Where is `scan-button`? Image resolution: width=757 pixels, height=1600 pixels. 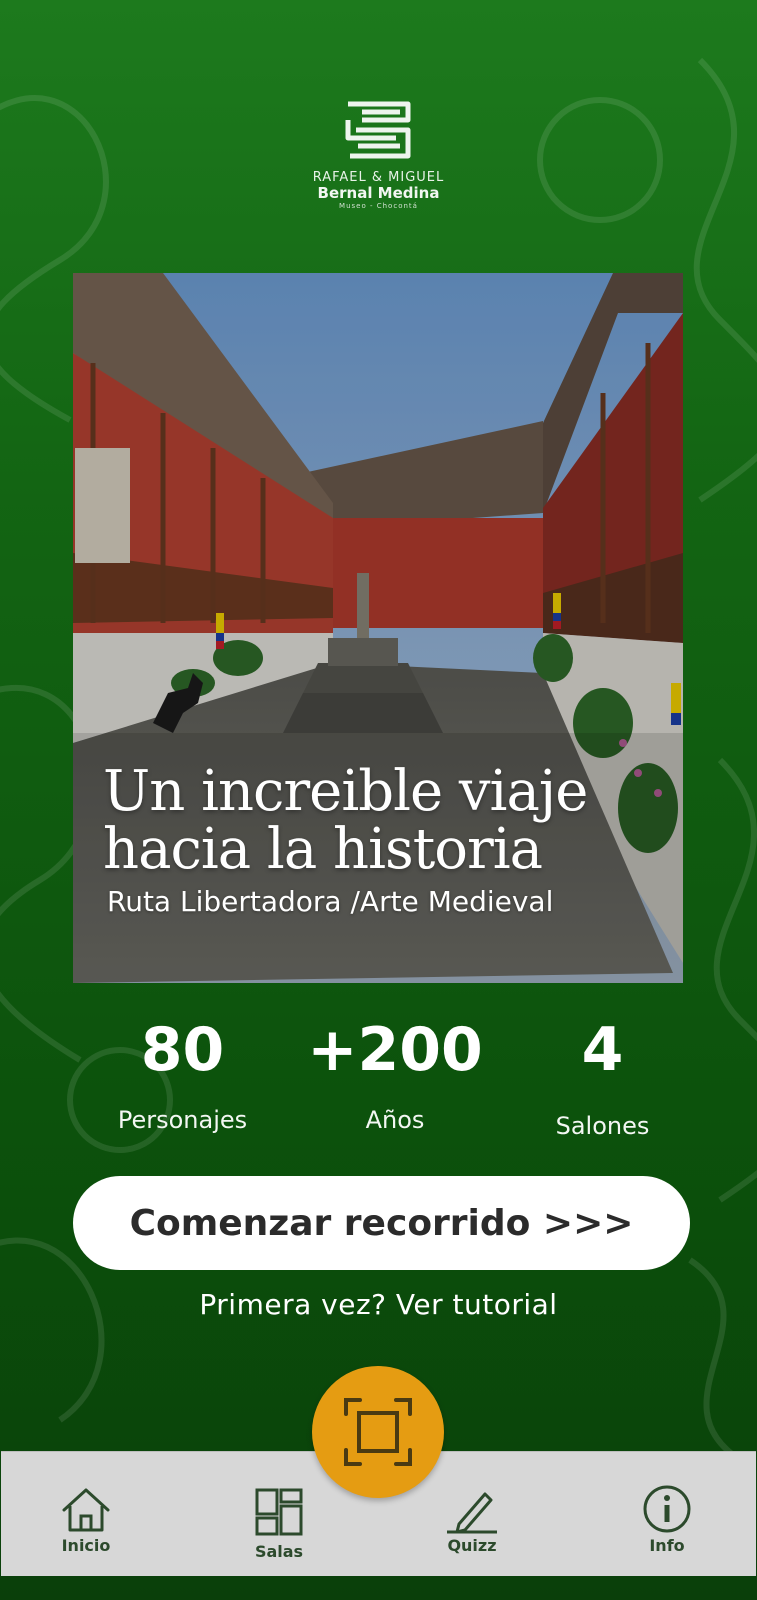 scan-button is located at coordinates (378, 1432).